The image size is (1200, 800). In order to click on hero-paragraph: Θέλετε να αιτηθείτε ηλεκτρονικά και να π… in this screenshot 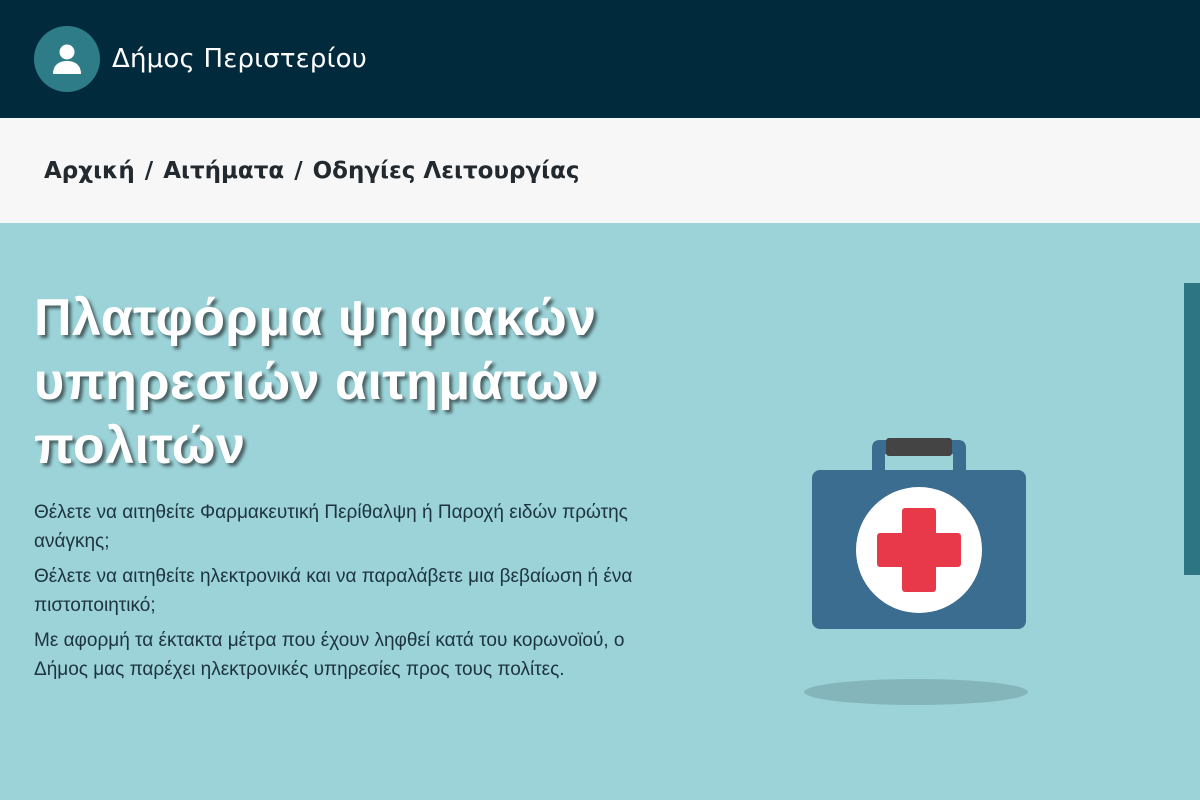, I will do `click(333, 591)`.